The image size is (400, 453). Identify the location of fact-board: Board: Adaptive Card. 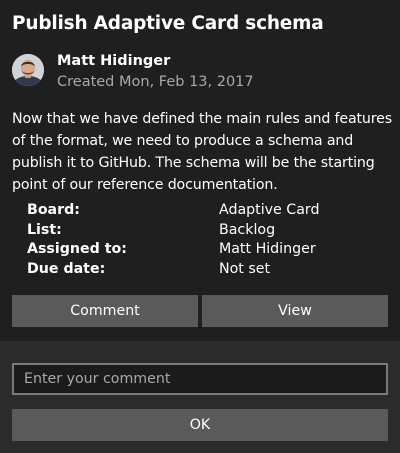
(207, 212).